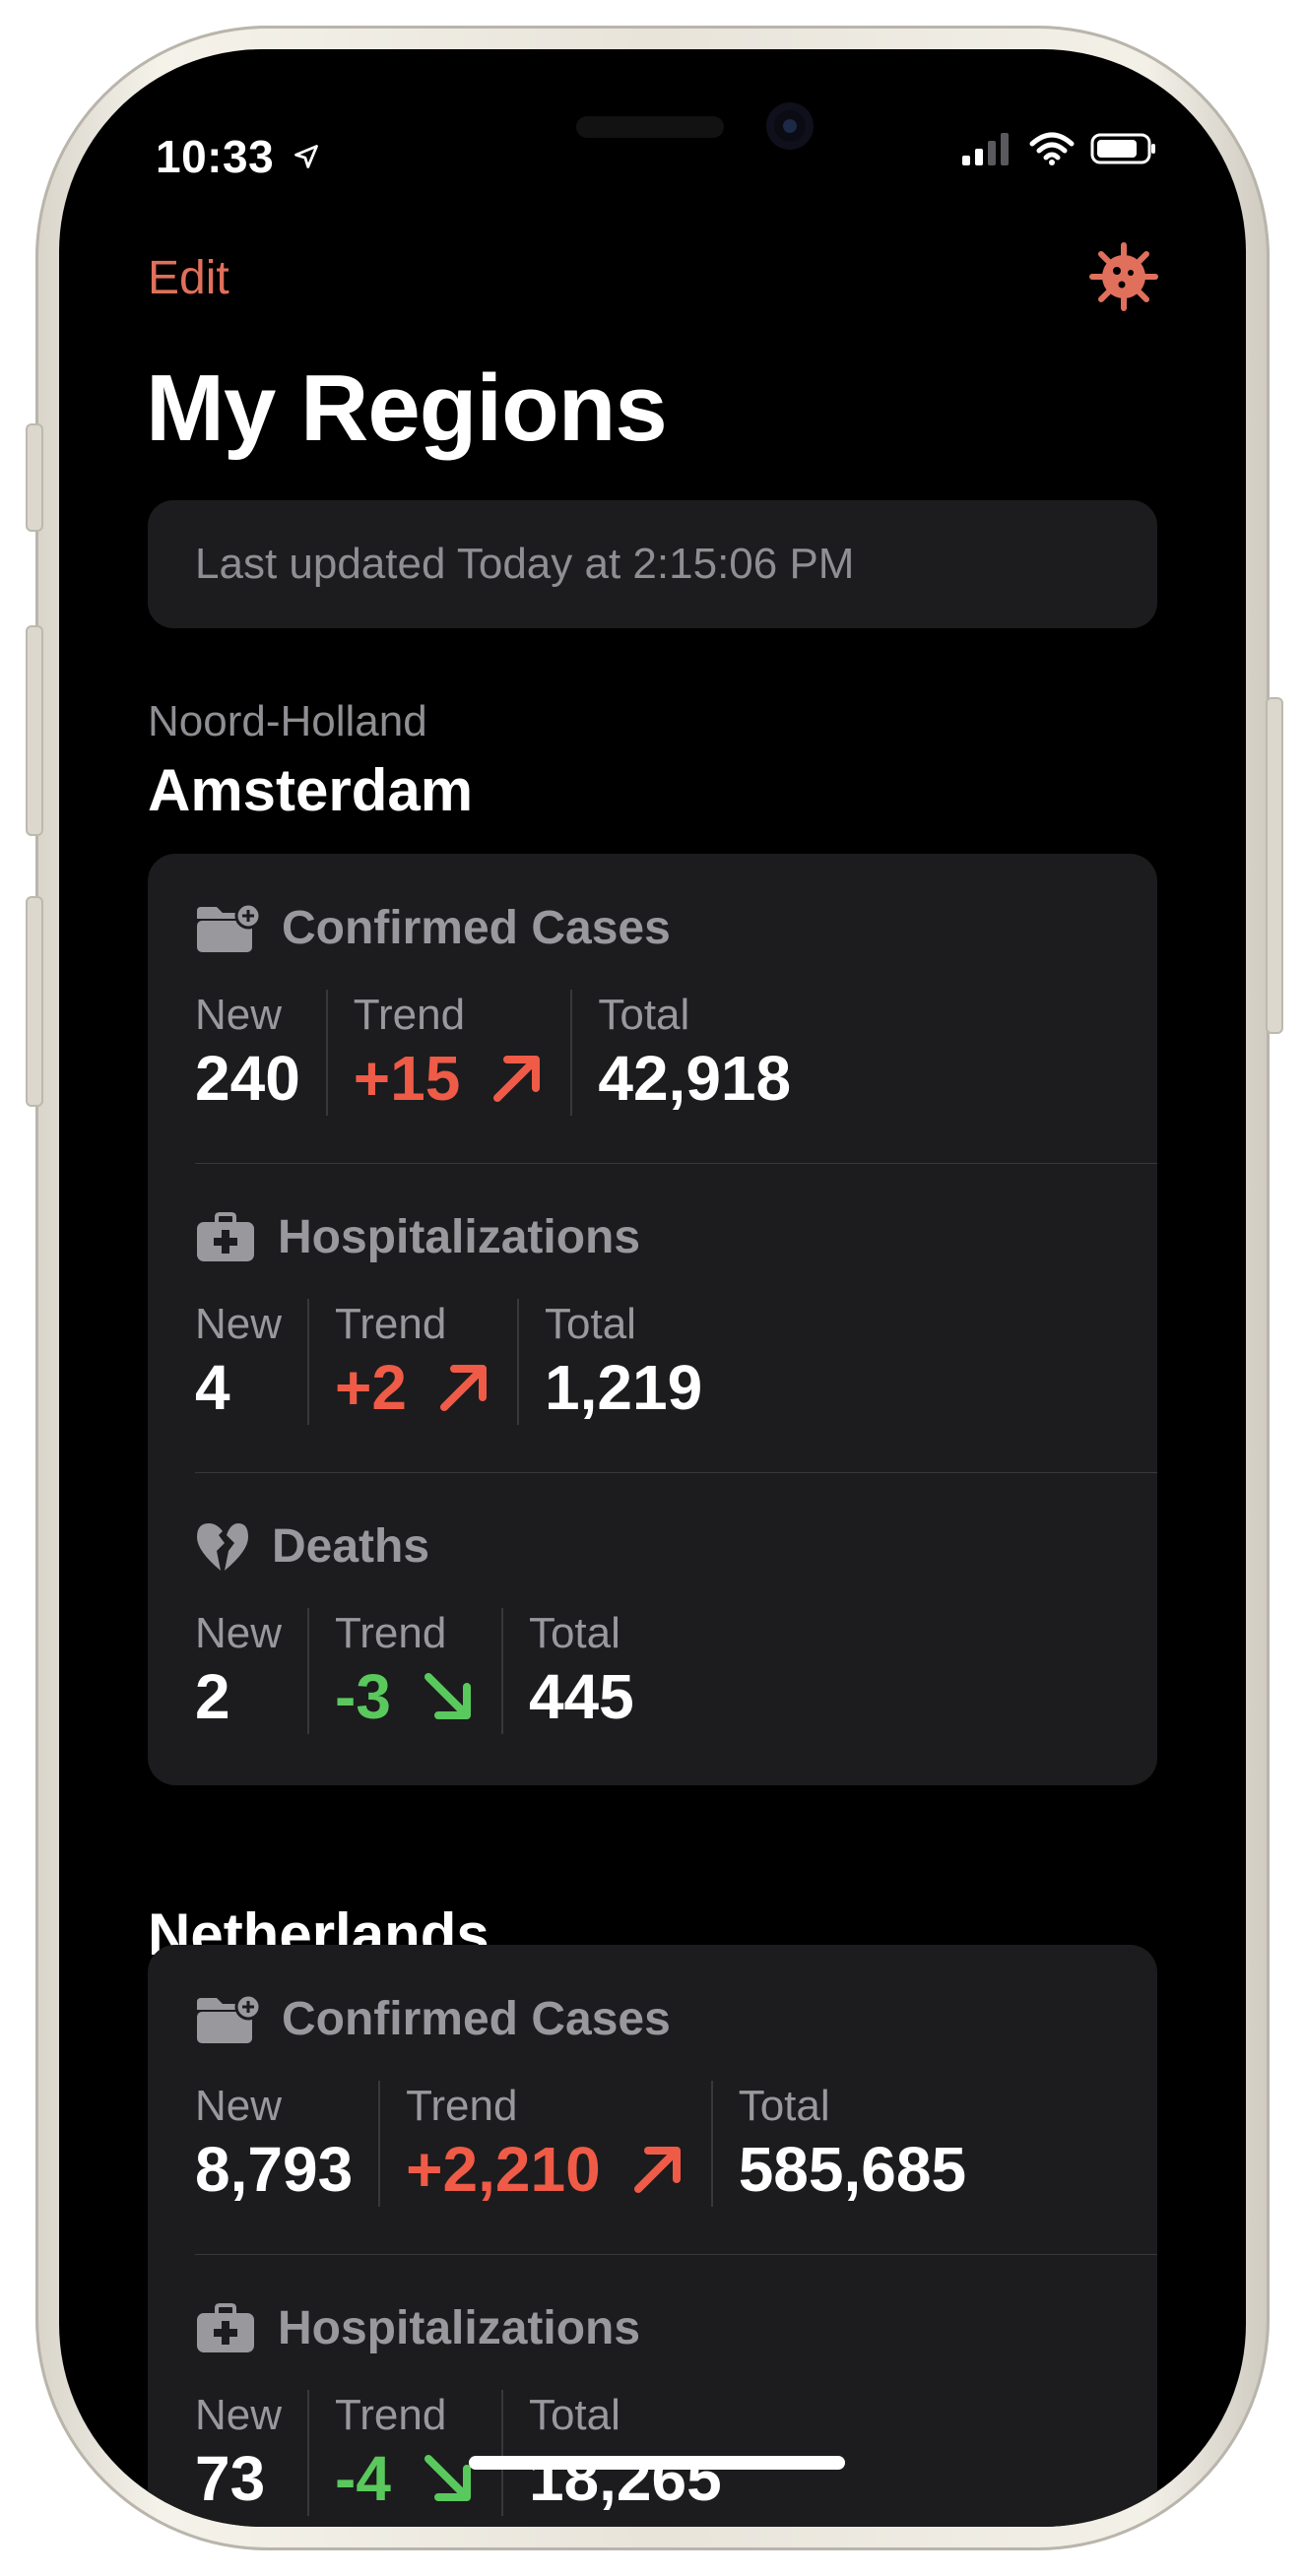 The width and height of the screenshot is (1305, 2576). What do you see at coordinates (212, 1696) in the screenshot?
I see `new-value: 2` at bounding box center [212, 1696].